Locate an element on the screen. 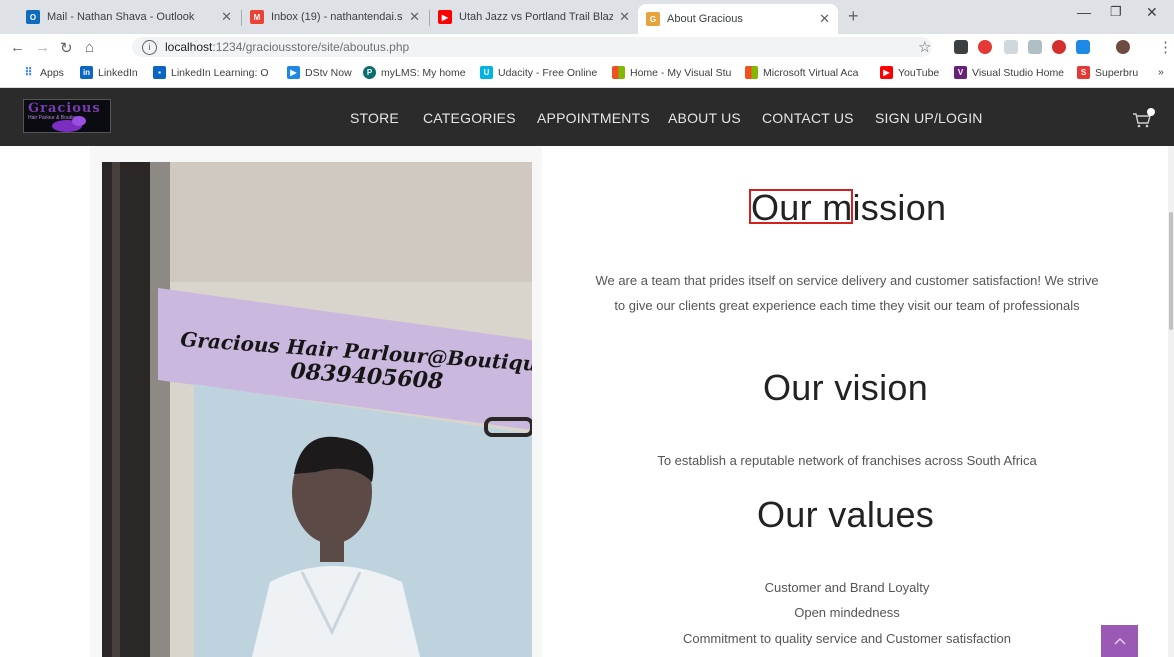 This screenshot has width=1174, height=657. dstv-icon: ▶ is located at coordinates (293, 72).